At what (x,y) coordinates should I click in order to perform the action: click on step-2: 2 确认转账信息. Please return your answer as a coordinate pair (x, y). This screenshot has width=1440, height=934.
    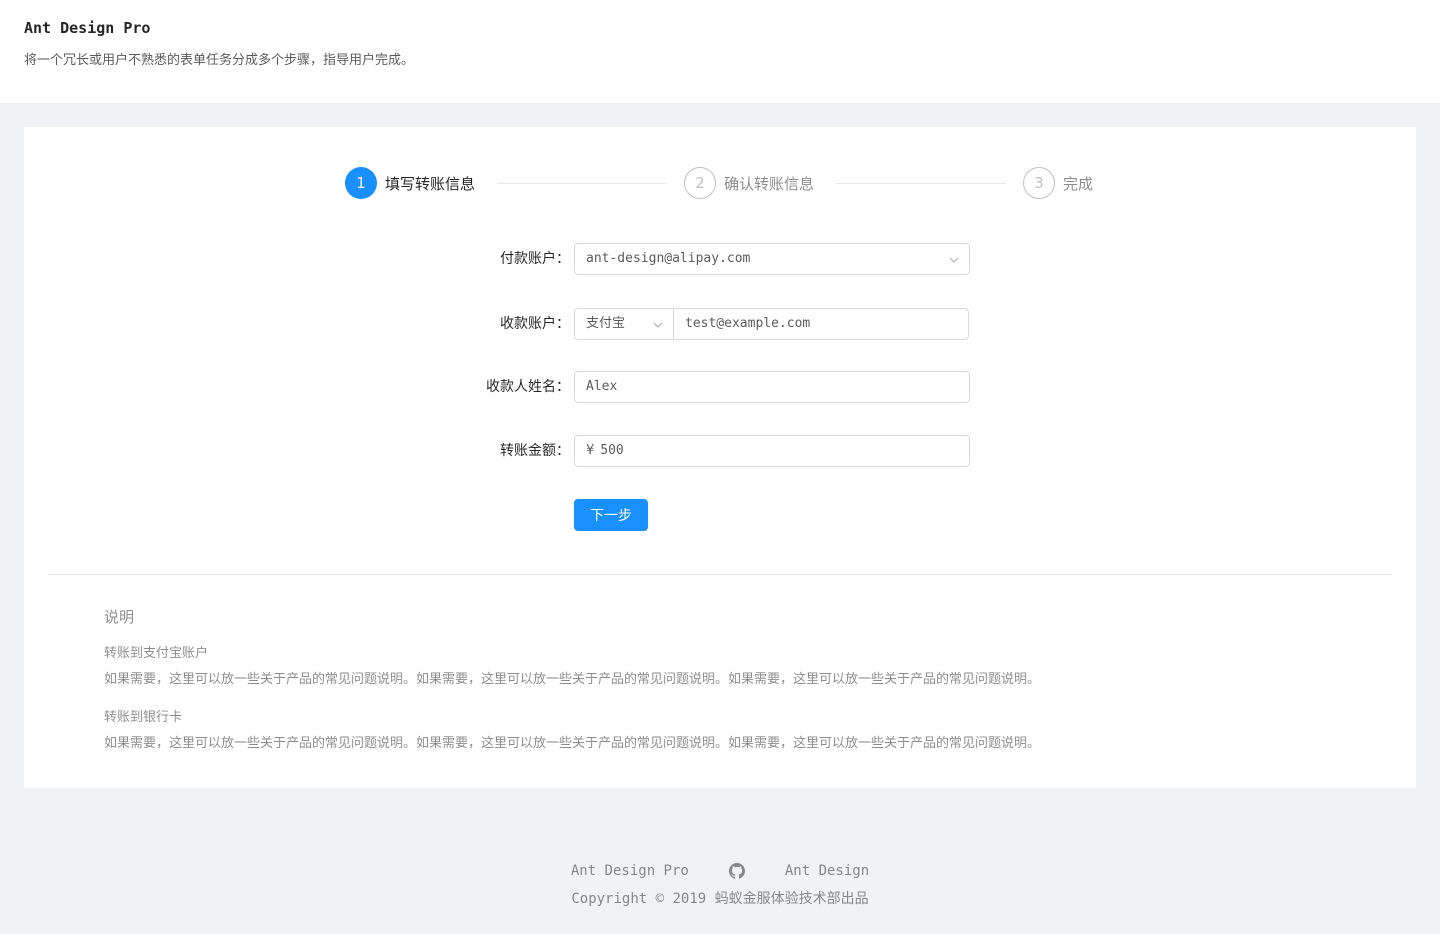
    Looking at the image, I should click on (749, 183).